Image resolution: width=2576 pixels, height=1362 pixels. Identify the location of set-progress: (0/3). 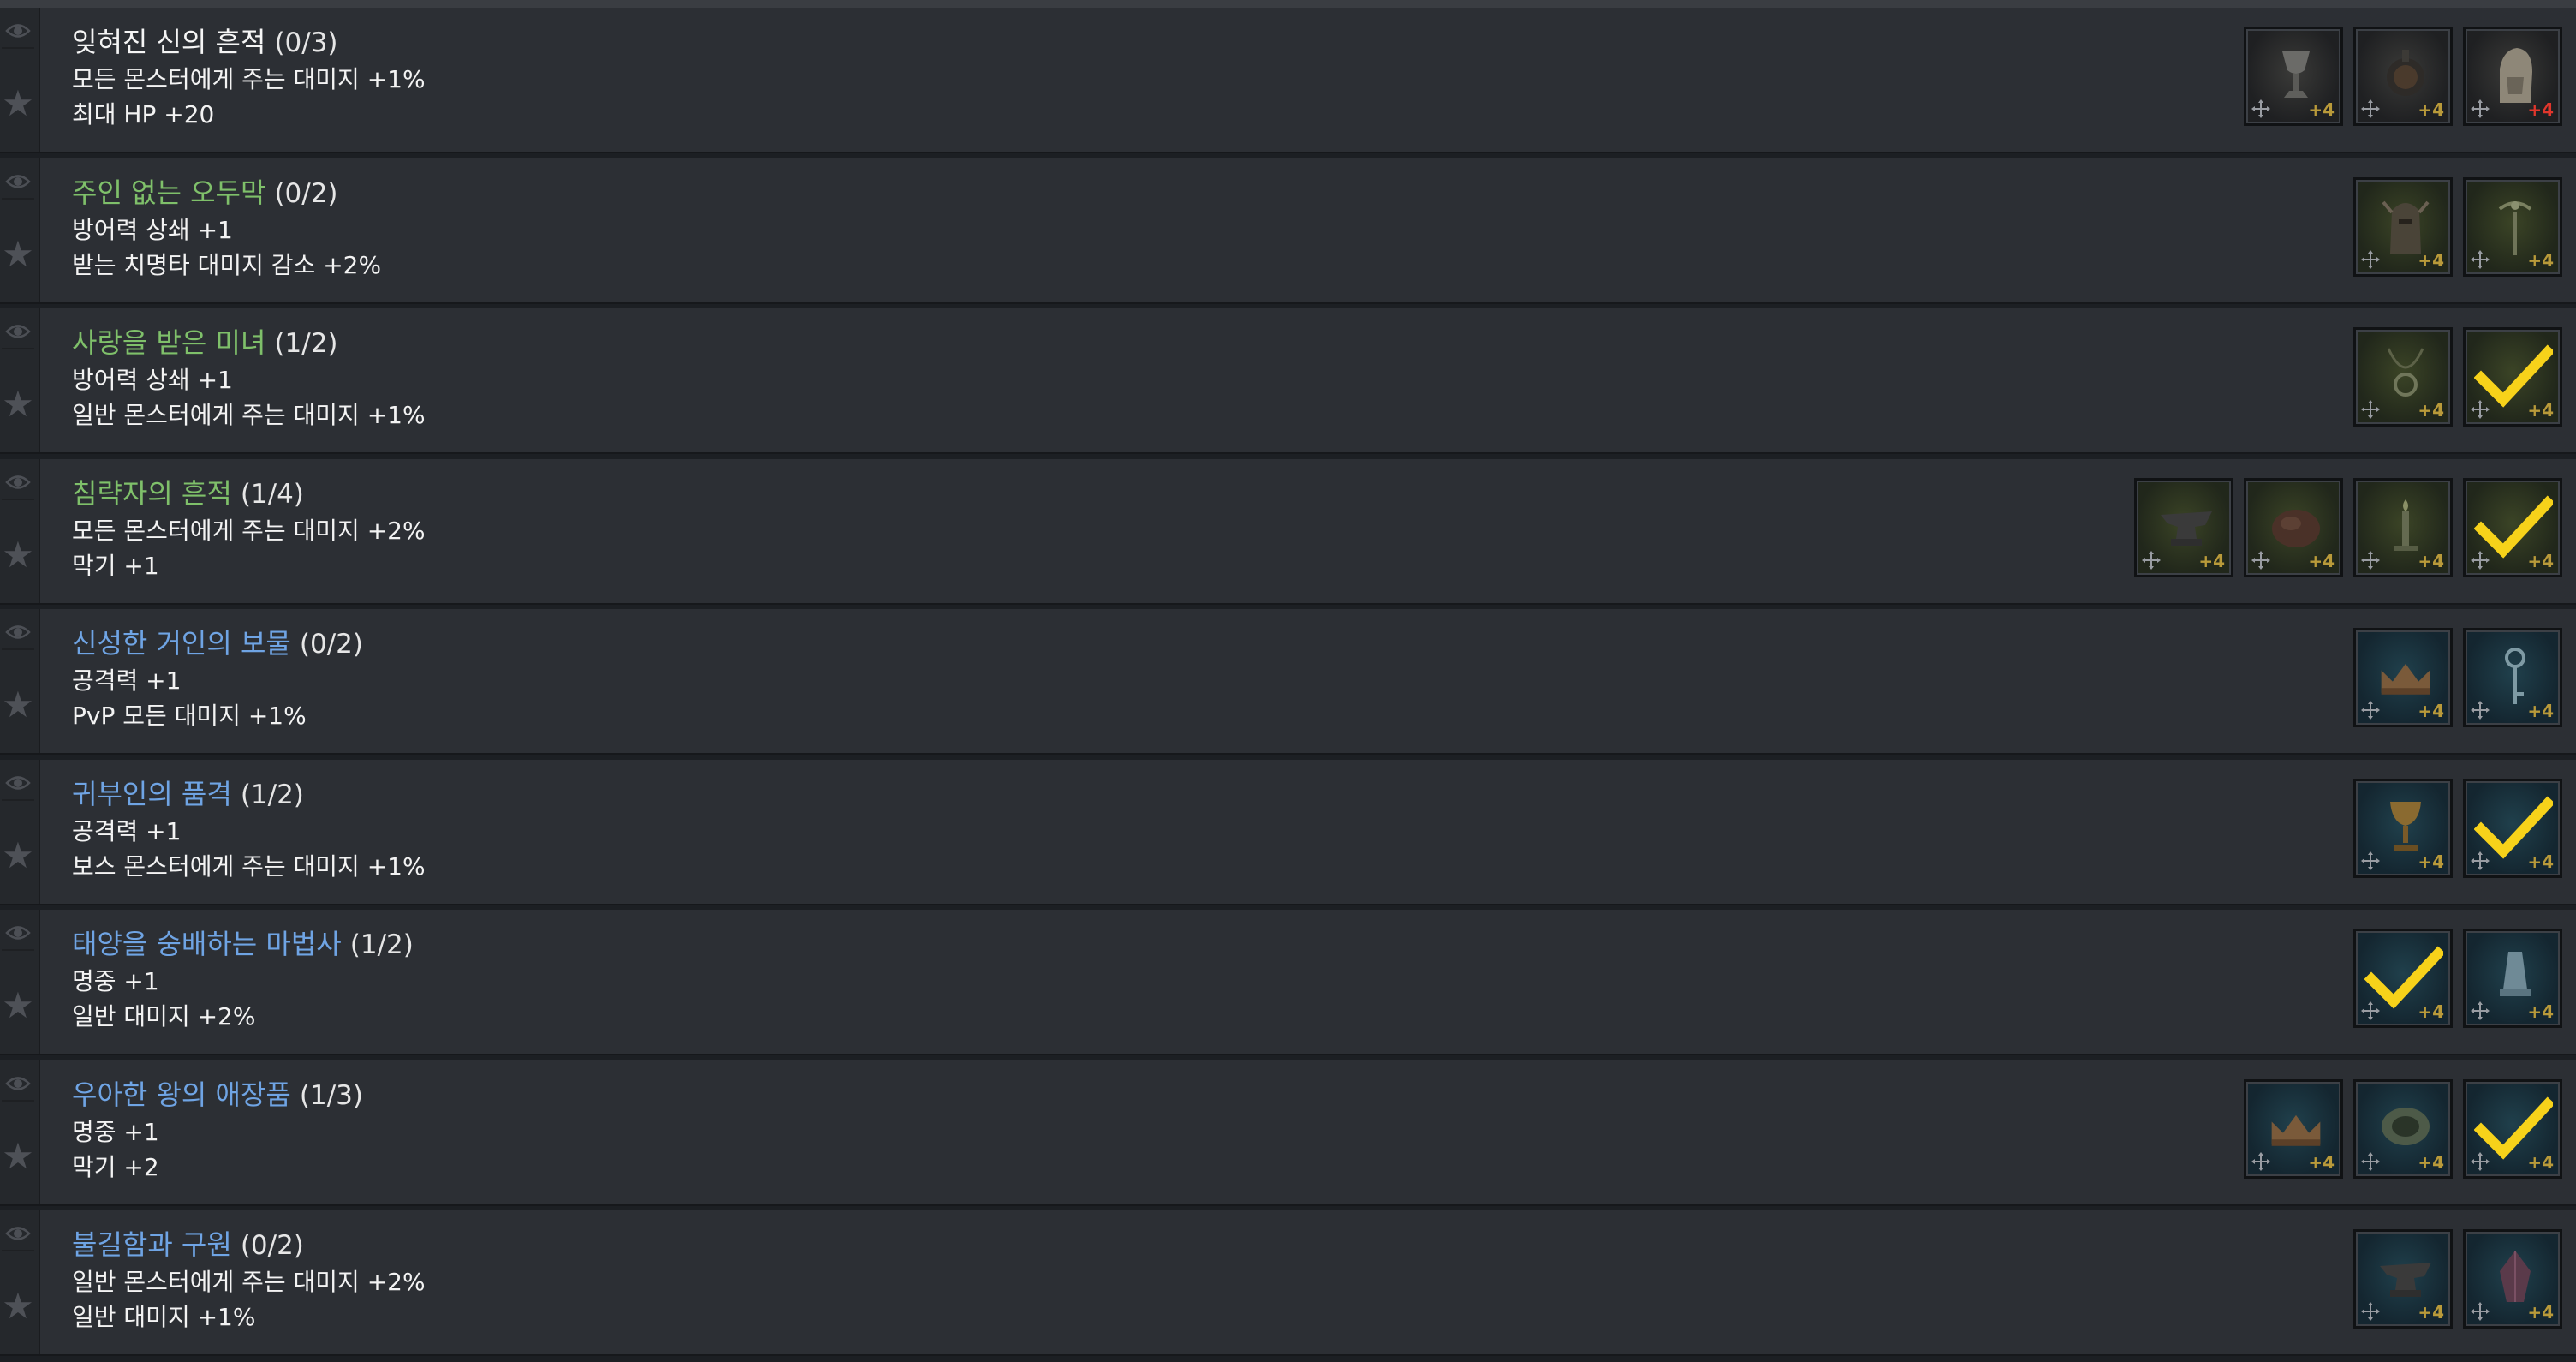
(306, 42).